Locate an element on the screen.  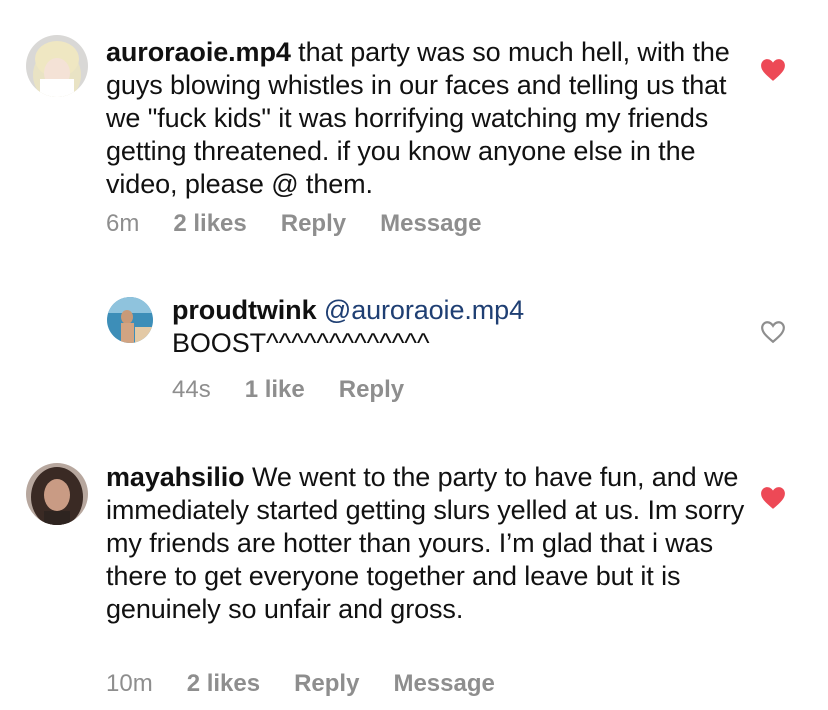
likes-count: 1 like is located at coordinates (275, 390).